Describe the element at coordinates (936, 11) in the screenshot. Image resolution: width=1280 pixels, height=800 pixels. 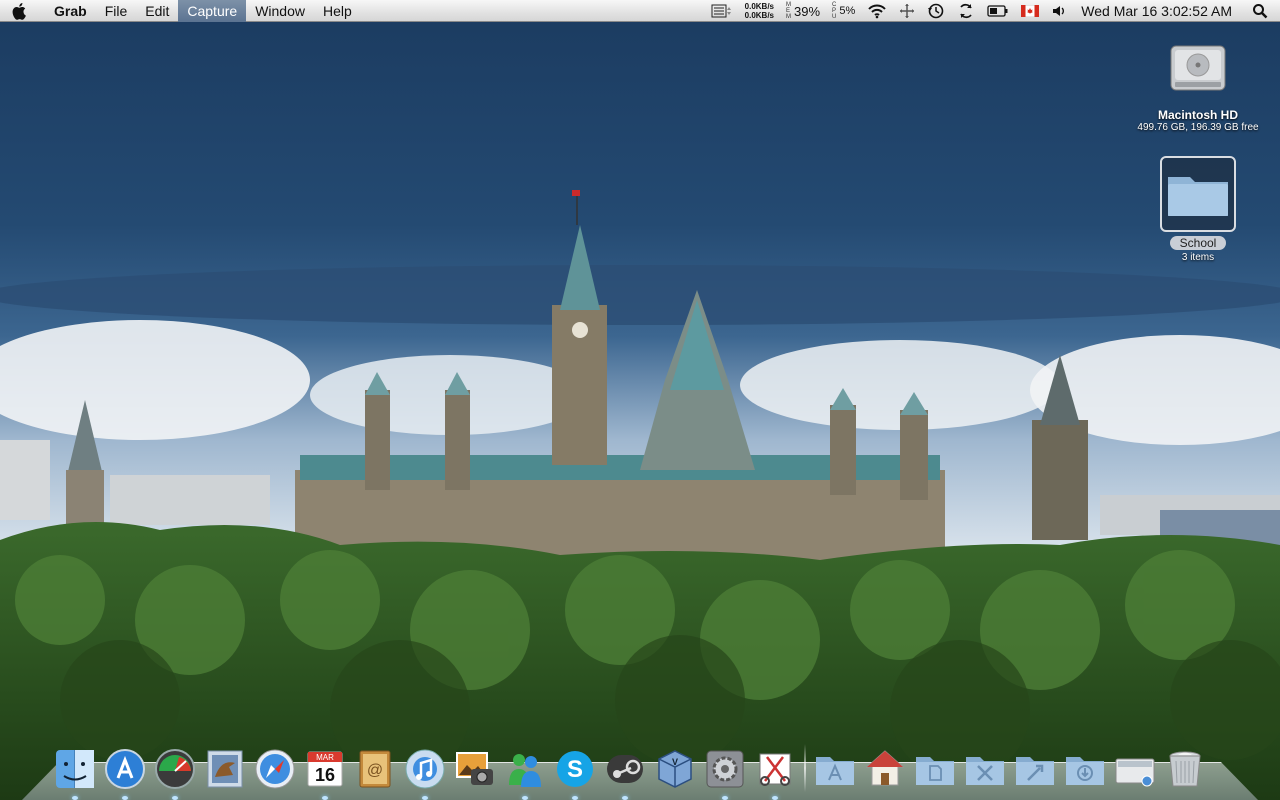
I see `time-machine-icon` at that location.